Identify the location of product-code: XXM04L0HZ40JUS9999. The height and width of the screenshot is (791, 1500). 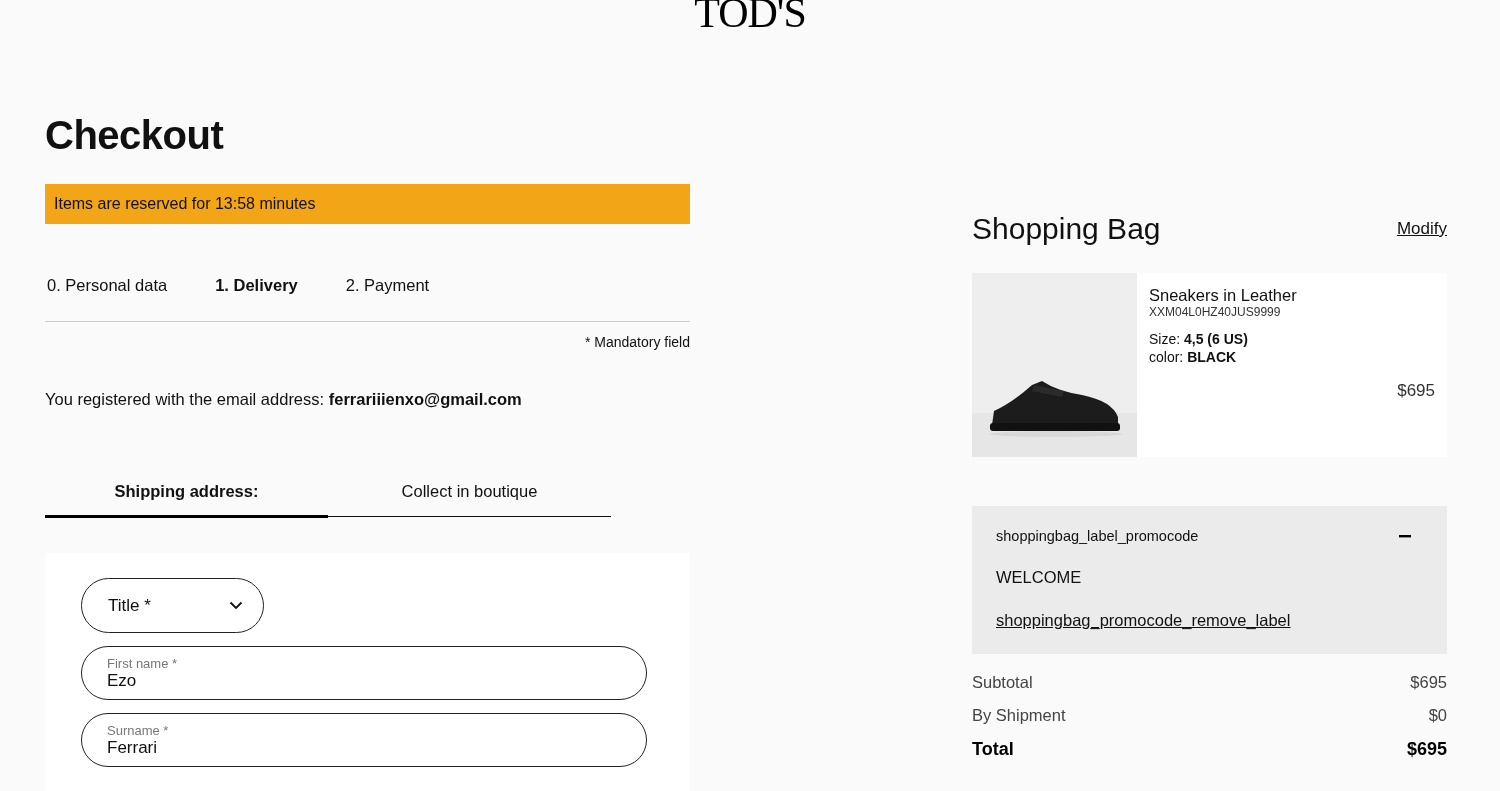
(1215, 312).